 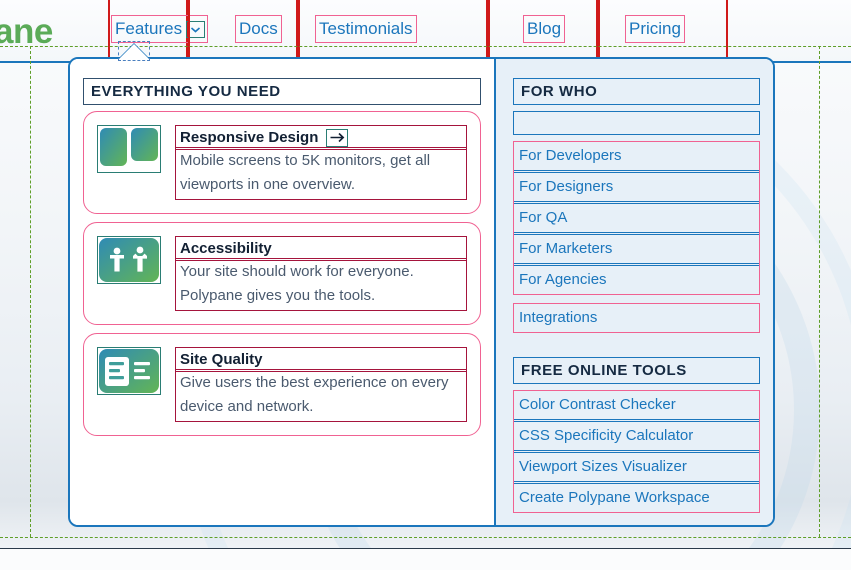 What do you see at coordinates (321, 248) in the screenshot?
I see `feature-card-title-row: Accessibility` at bounding box center [321, 248].